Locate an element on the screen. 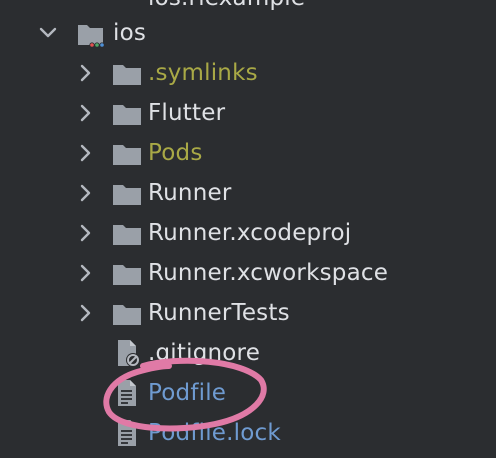 The image size is (496, 458). tree-row-runner-xcodeproj: Runner.xcodeproj is located at coordinates (248, 233).